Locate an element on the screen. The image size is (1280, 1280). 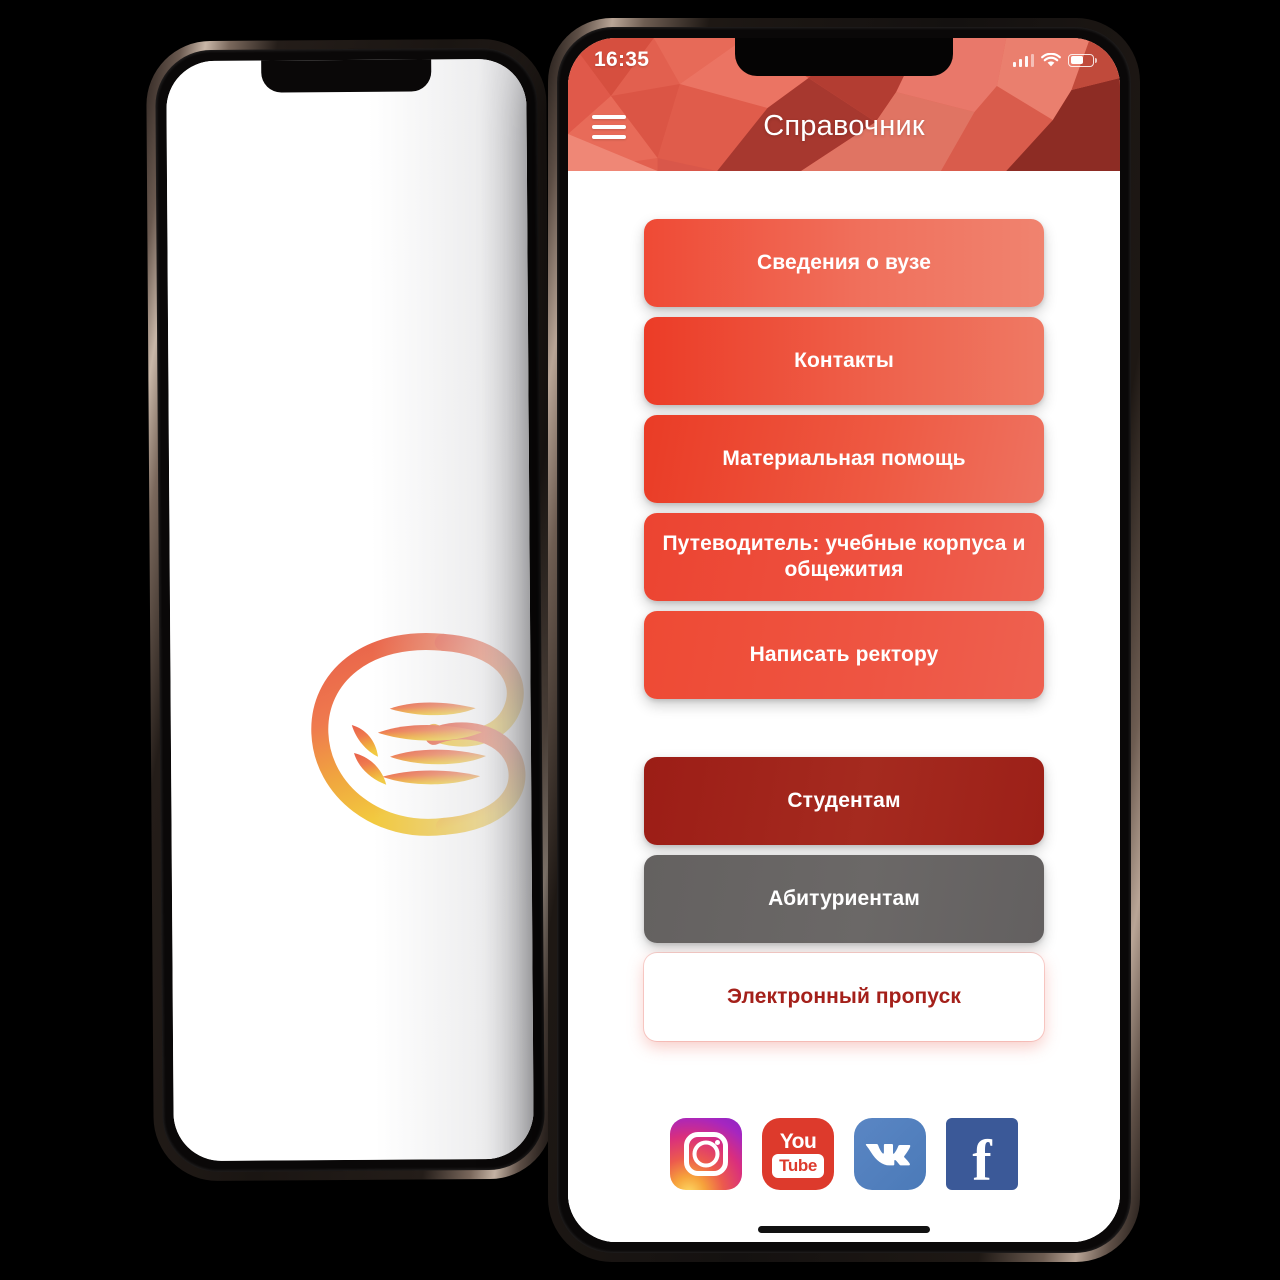
wifi-icon is located at coordinates (1051, 59).